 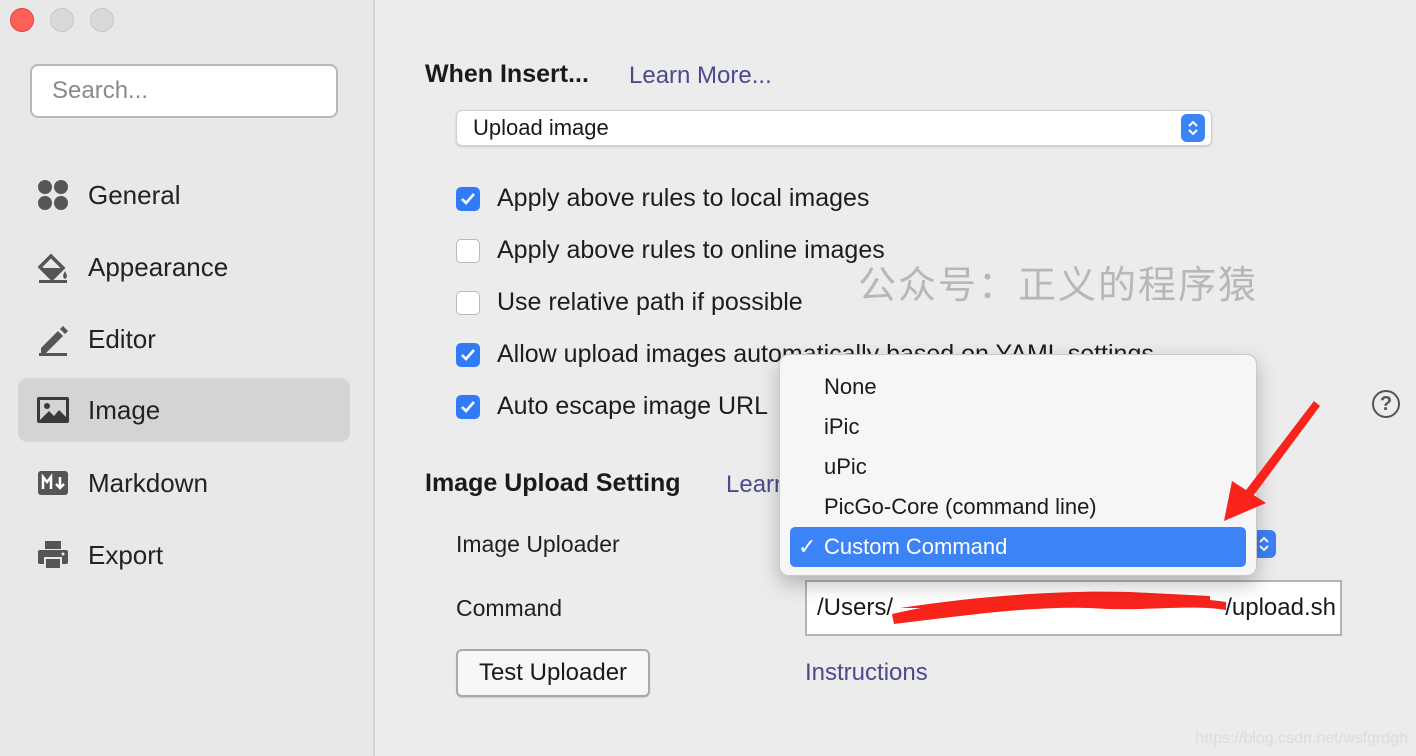 I want to click on command-value-start: /Users/, so click(x=855, y=607).